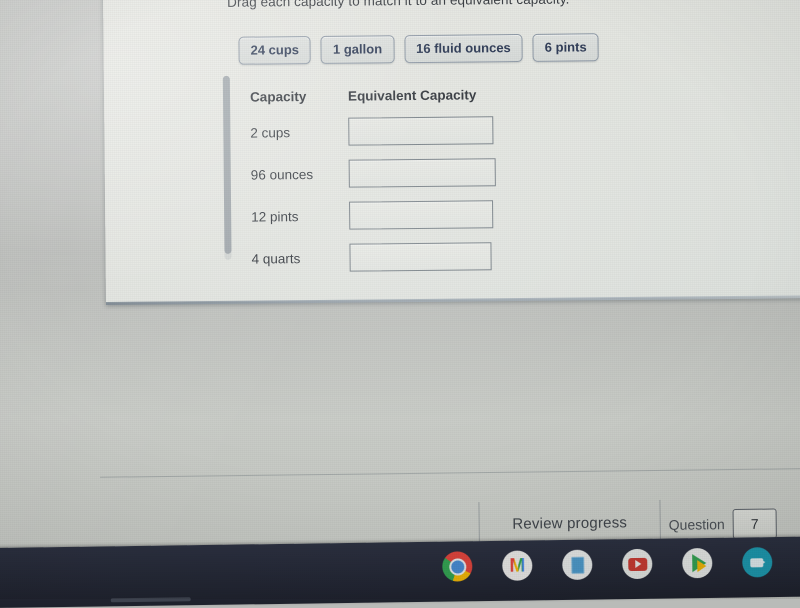 This screenshot has height=608, width=800. What do you see at coordinates (278, 97) in the screenshot?
I see `header-capacity: Capacity` at bounding box center [278, 97].